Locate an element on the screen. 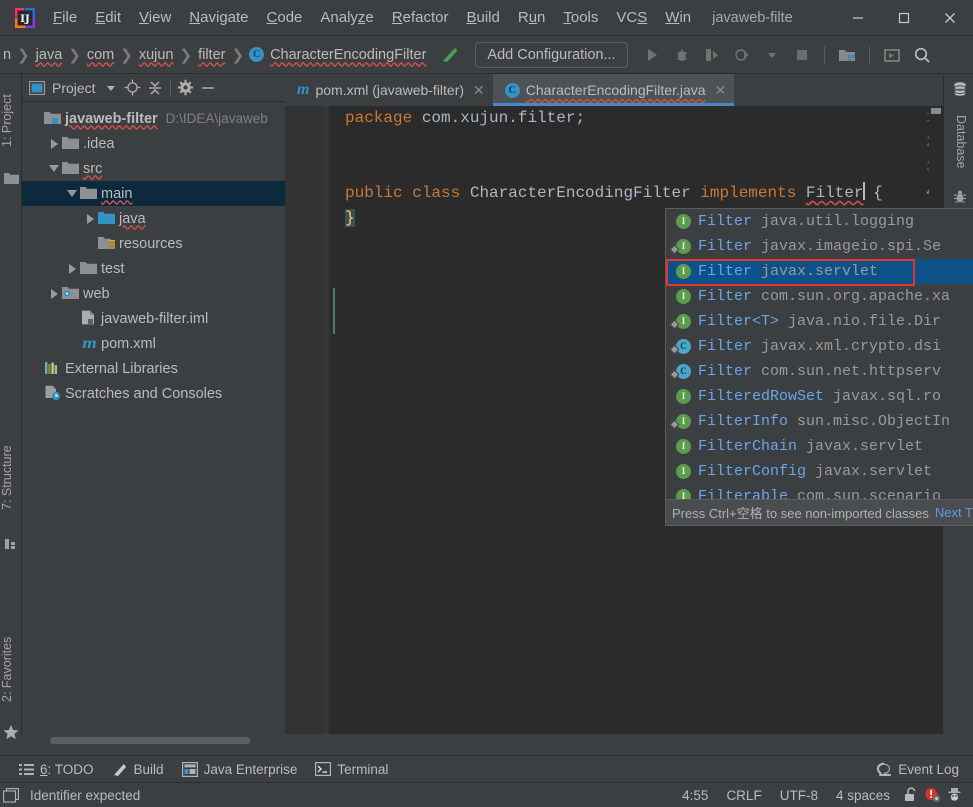 This screenshot has width=973, height=807. tree-node-scratches-and-consoles: Scratches and Consoles is located at coordinates (153, 393).